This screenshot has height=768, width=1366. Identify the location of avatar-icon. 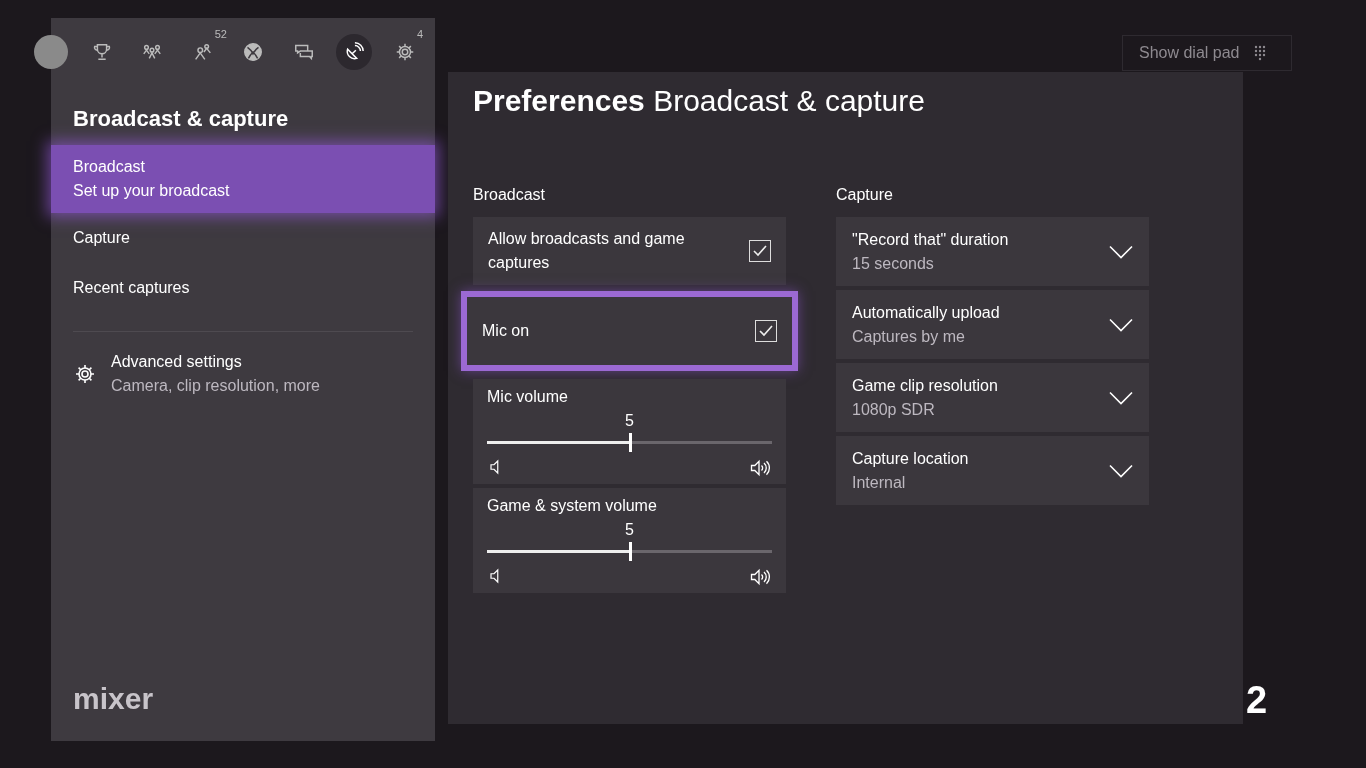
(51, 52).